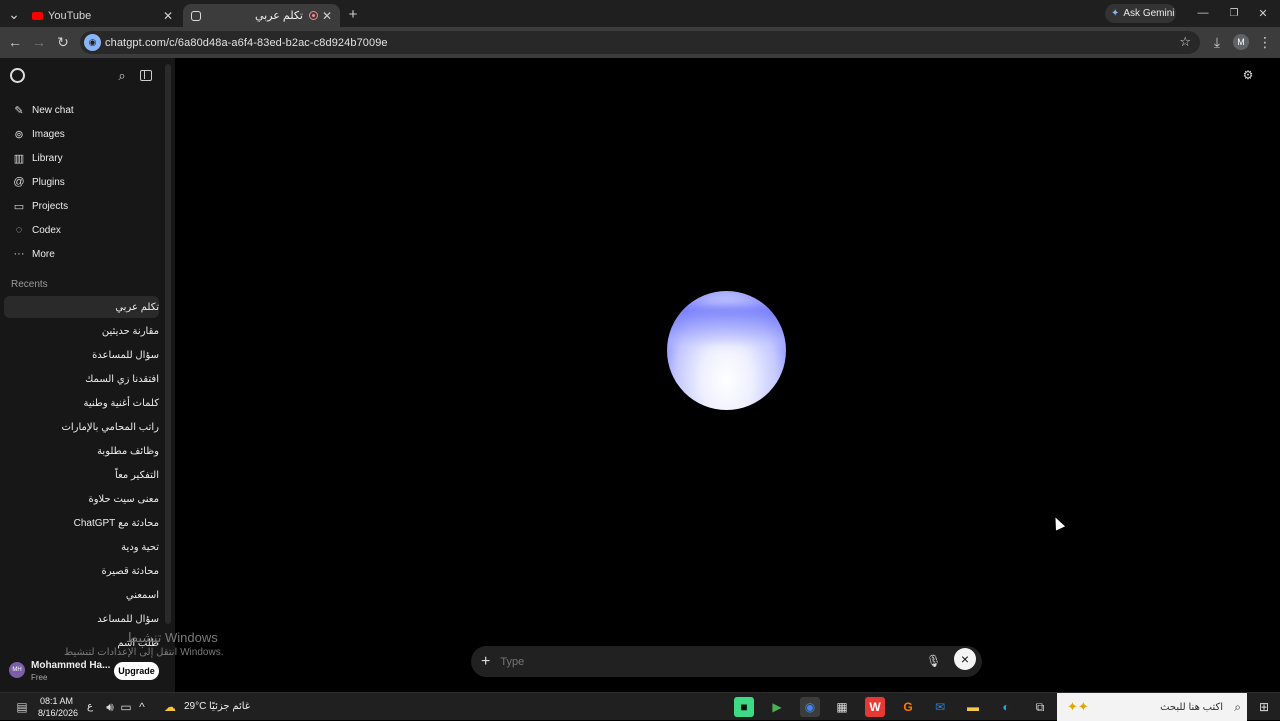 Image resolution: width=1280 pixels, height=721 pixels. What do you see at coordinates (726, 350) in the screenshot?
I see `voice-orb` at bounding box center [726, 350].